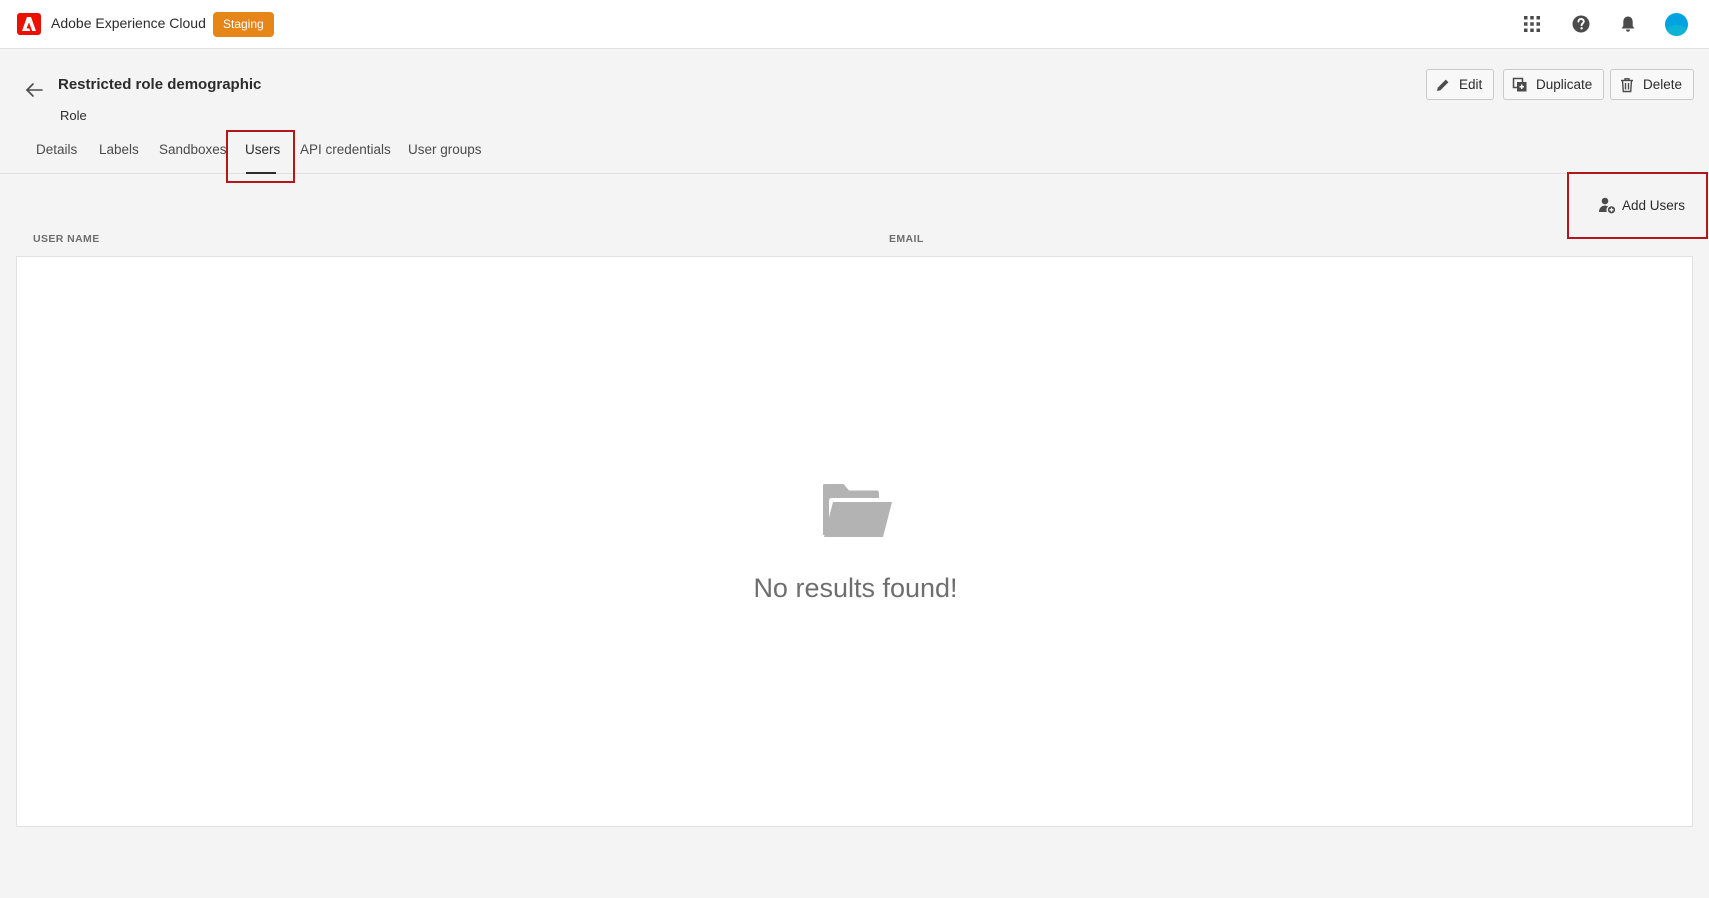  Describe the element at coordinates (1676, 24) in the screenshot. I see `avatar` at that location.